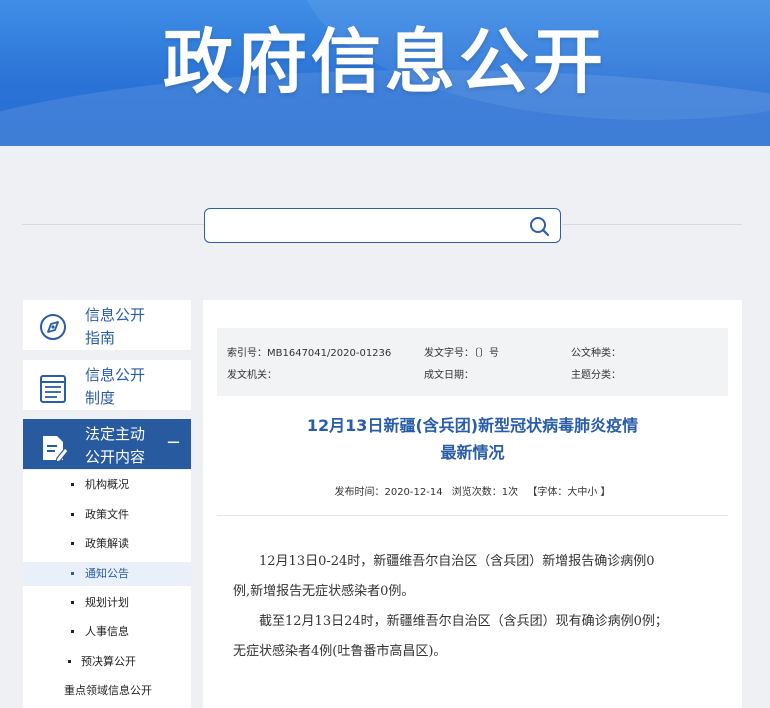  Describe the element at coordinates (485, 492) in the screenshot. I see `view-count: 浏览次数：1次` at that location.